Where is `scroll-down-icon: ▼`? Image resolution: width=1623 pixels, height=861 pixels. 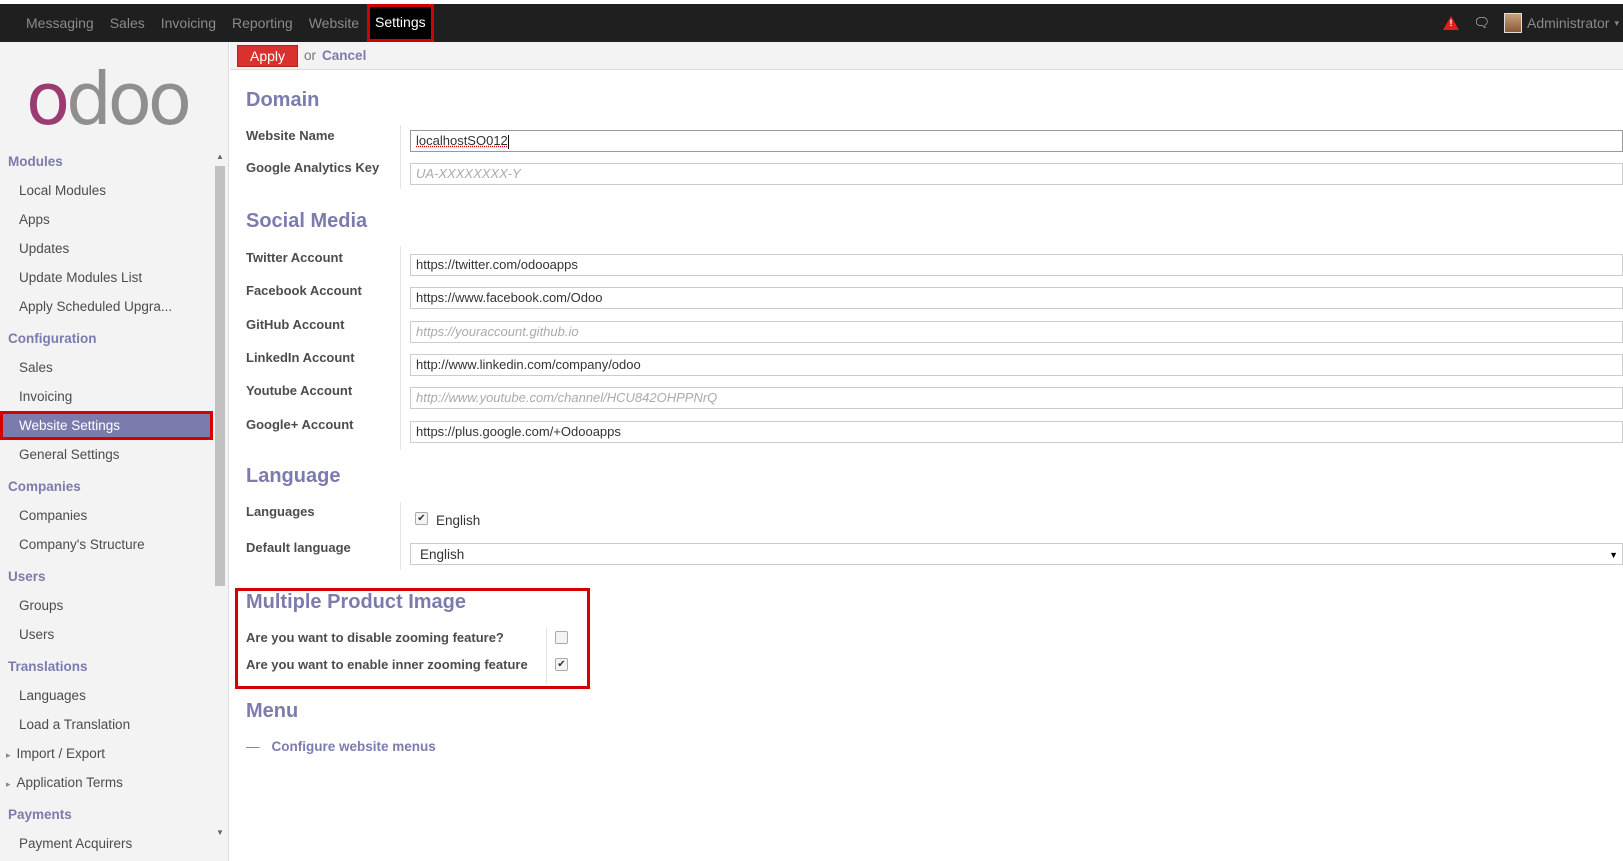
scroll-down-icon: ▼ is located at coordinates (220, 832).